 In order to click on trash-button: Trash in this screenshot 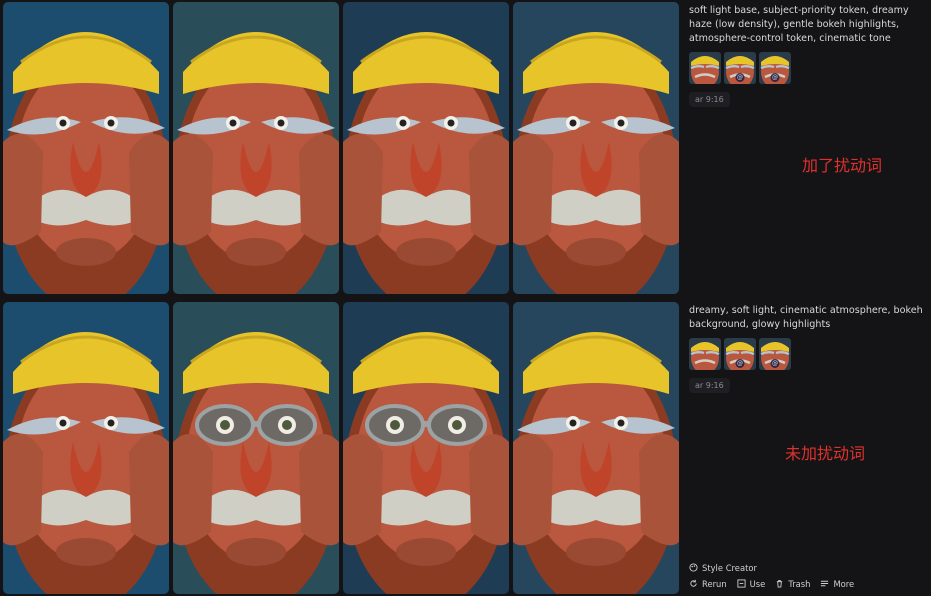, I will do `click(792, 584)`.